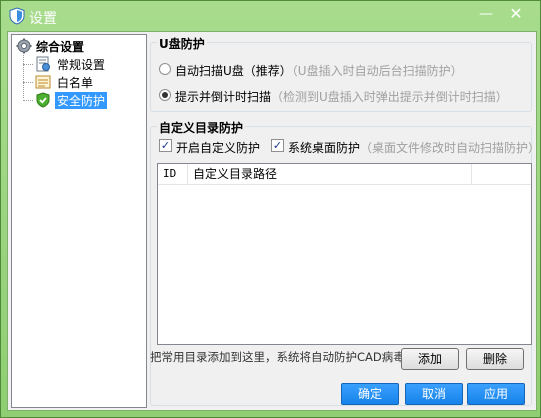 Image resolution: width=541 pixels, height=418 pixels. What do you see at coordinates (75, 83) in the screenshot?
I see `tree-item-label: 白名单` at bounding box center [75, 83].